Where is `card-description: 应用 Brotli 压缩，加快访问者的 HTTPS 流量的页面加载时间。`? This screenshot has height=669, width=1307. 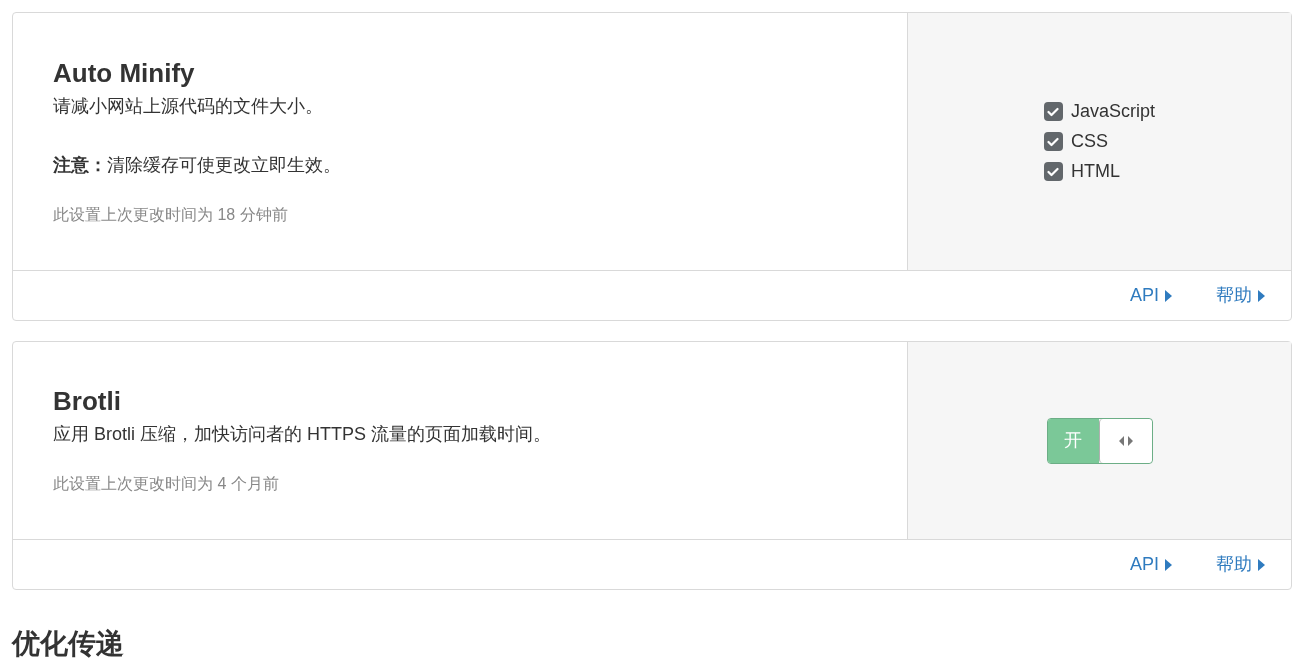
card-description: 应用 Brotli 压缩，加快访问者的 HTTPS 流量的页面加载时间。 is located at coordinates (302, 434).